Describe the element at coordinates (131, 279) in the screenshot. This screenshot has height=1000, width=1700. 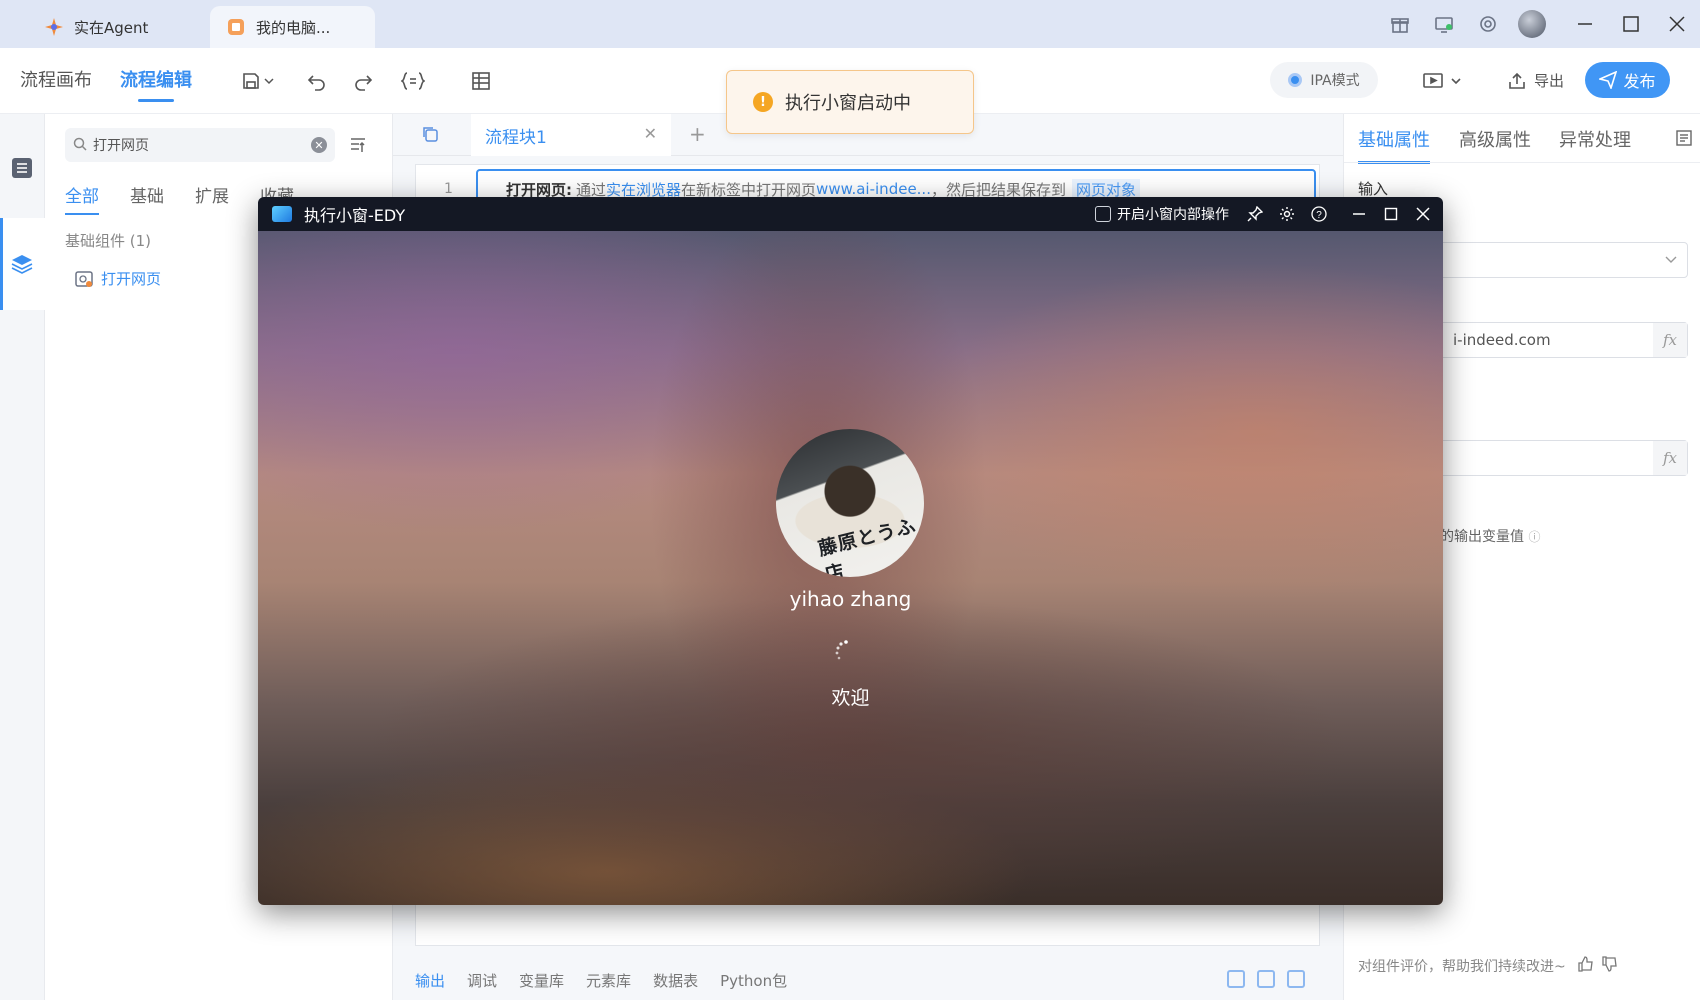
I see `component-label: 打开网页` at that location.